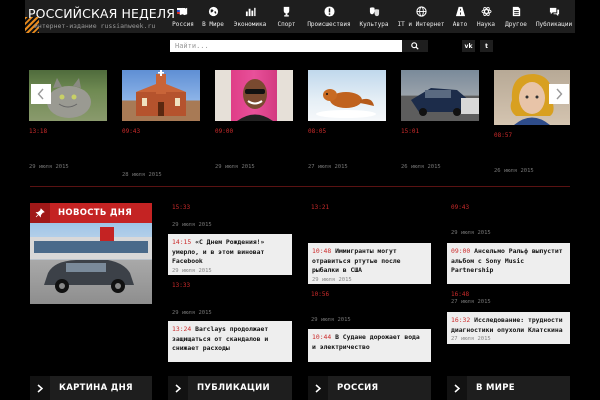  I want to click on news-time: 13:21, so click(320, 207).